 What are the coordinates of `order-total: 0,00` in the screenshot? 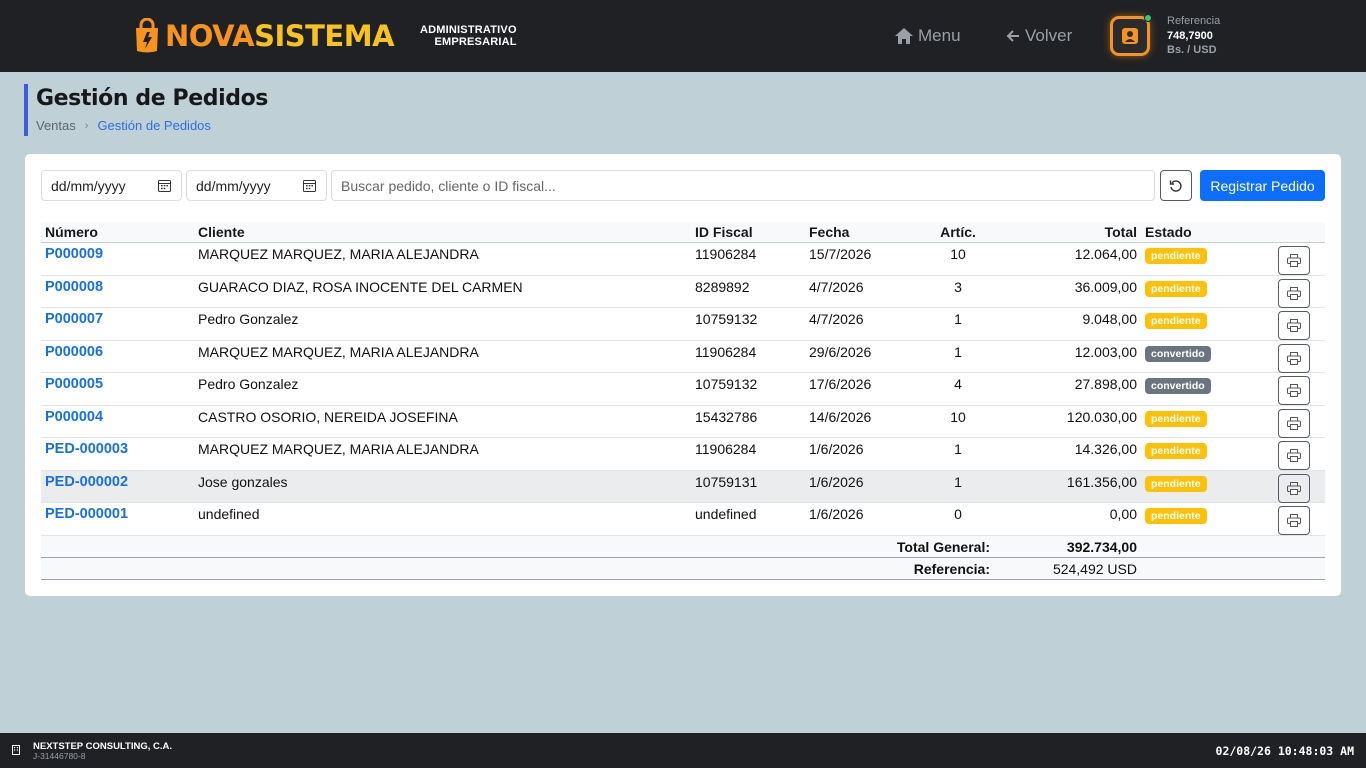 It's located at (1123, 514).